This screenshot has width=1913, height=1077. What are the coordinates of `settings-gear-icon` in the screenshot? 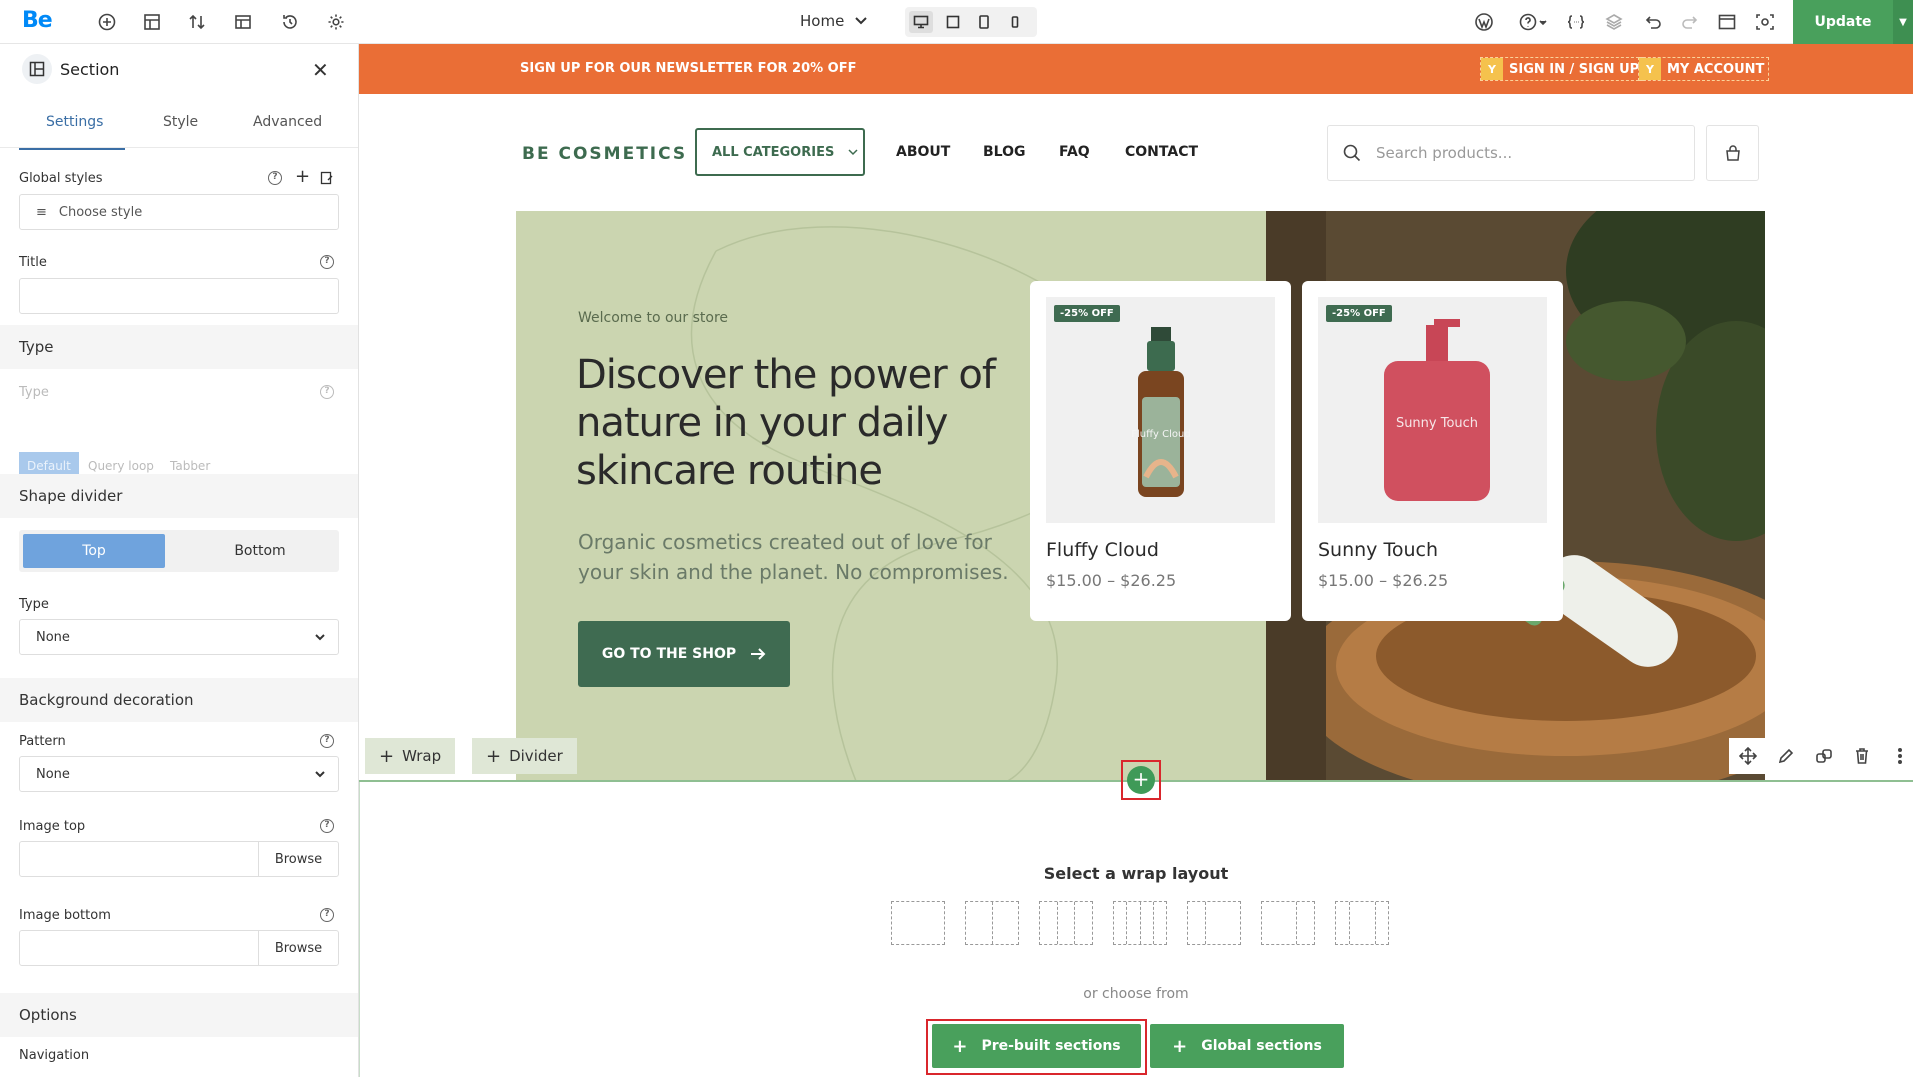 It's located at (336, 22).